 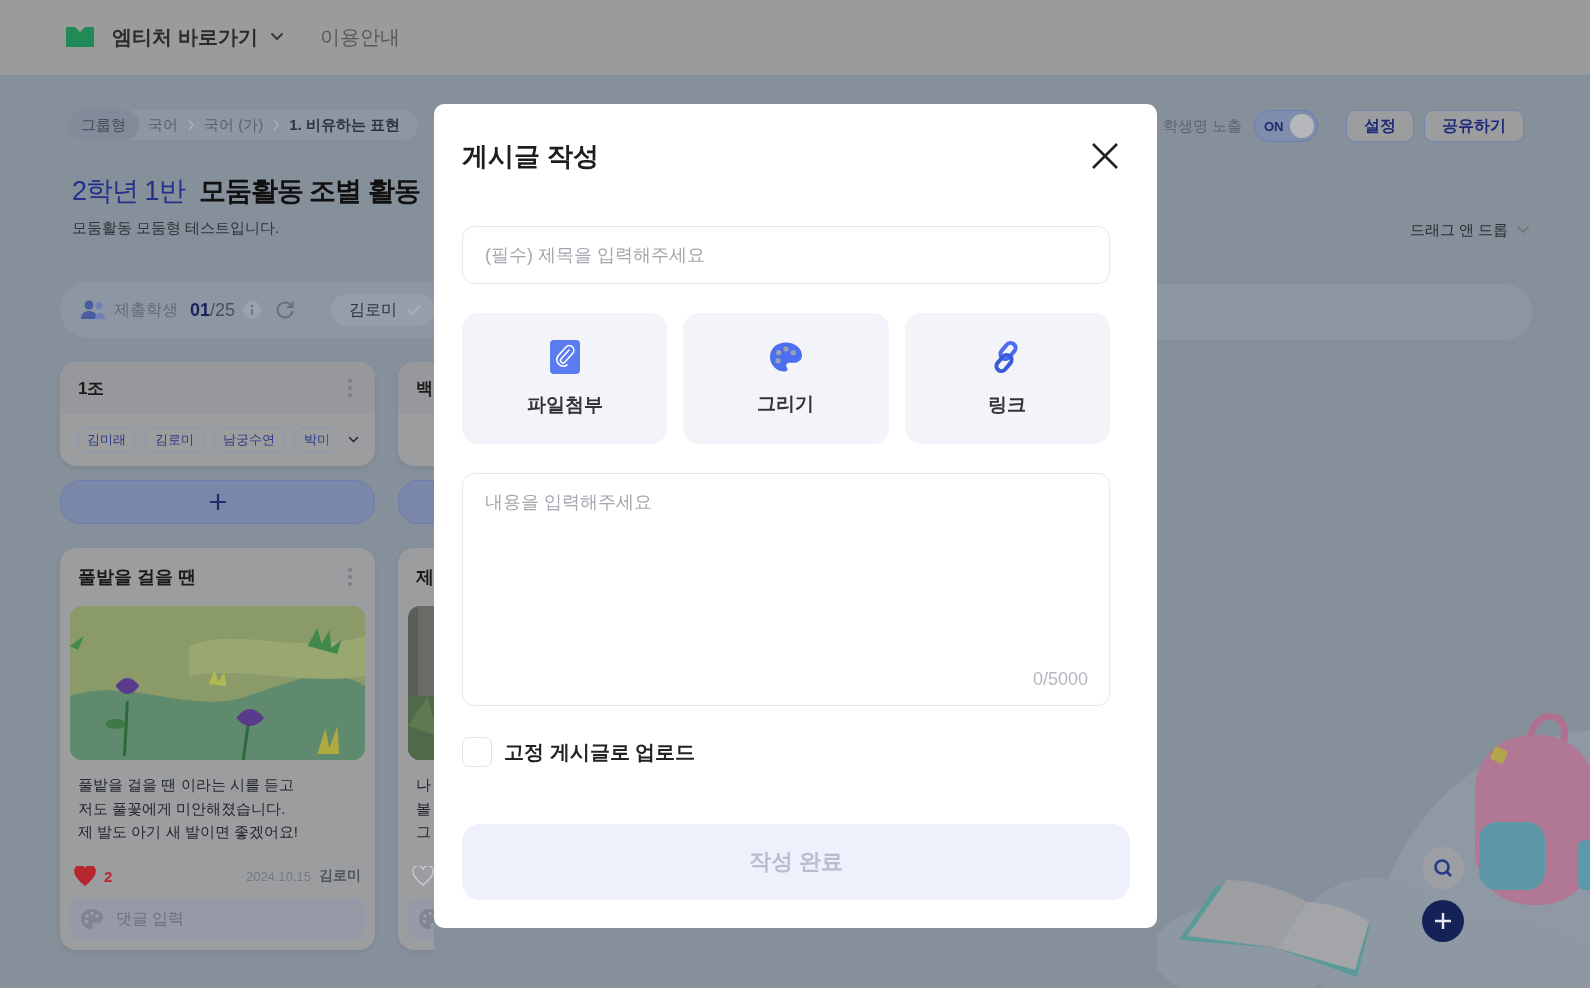 I want to click on toggle-switch: ON, so click(x=1286, y=126).